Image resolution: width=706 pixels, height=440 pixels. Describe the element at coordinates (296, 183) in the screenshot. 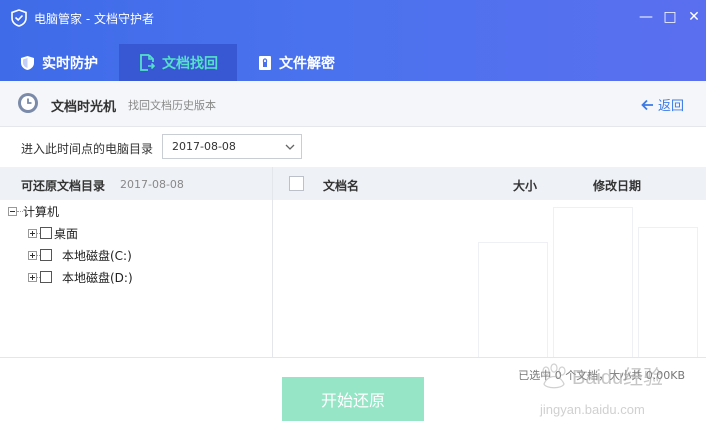

I see `select-all-checkbox` at that location.